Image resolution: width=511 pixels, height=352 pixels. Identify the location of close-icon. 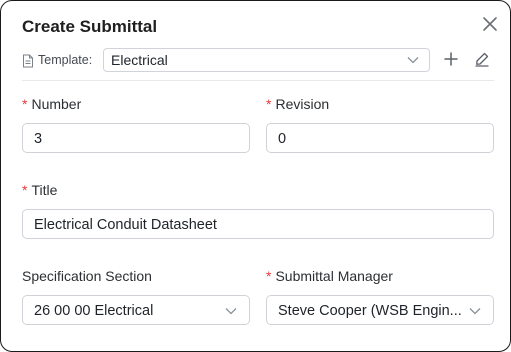
(490, 24).